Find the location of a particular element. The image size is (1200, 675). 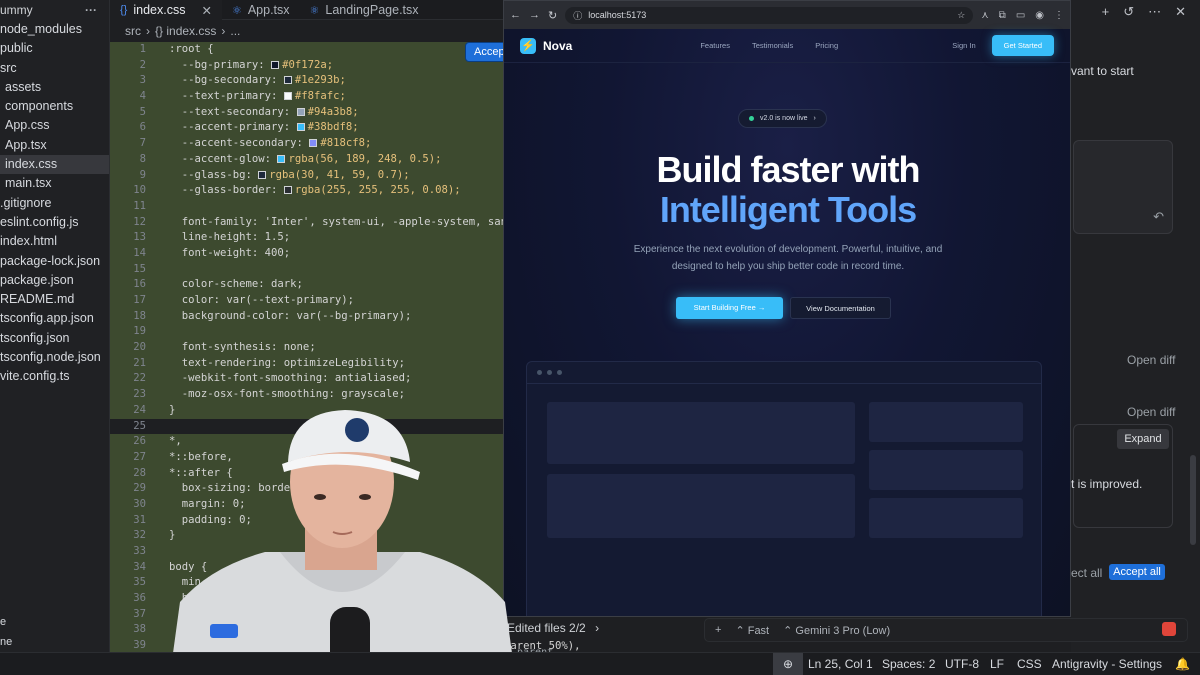

file-tree-item: tsconfig.json is located at coordinates (54, 338).